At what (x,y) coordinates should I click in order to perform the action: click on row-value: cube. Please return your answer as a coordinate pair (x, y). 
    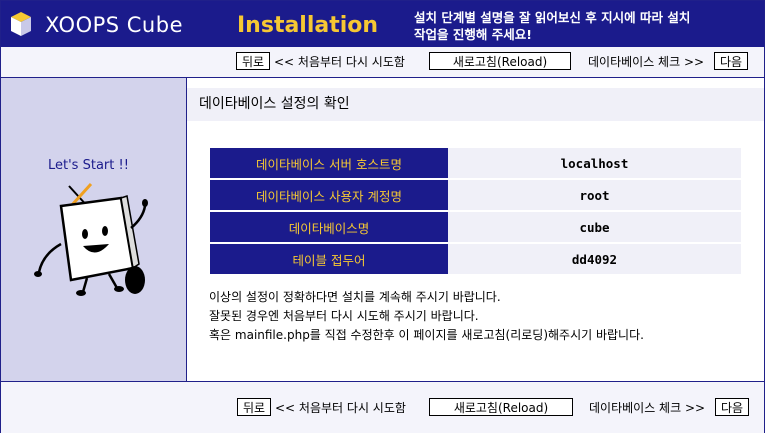
    Looking at the image, I should click on (594, 227).